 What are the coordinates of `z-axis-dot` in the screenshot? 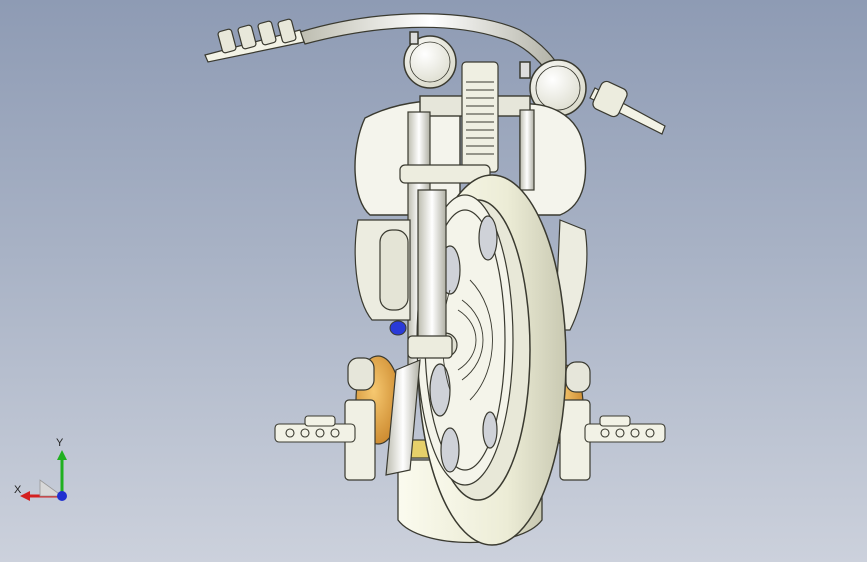 It's located at (62, 496).